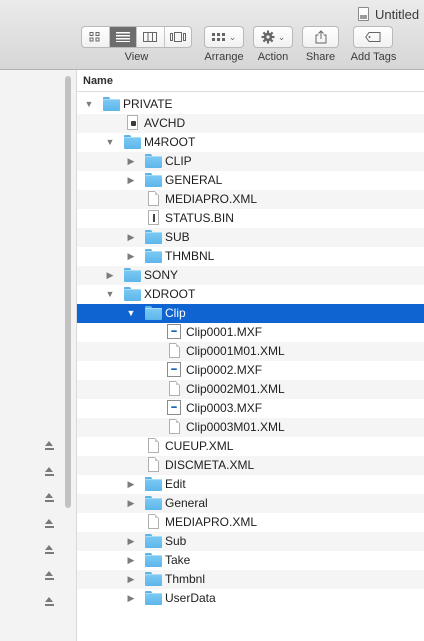  Describe the element at coordinates (178, 37) in the screenshot. I see `cover-flow-button` at that location.